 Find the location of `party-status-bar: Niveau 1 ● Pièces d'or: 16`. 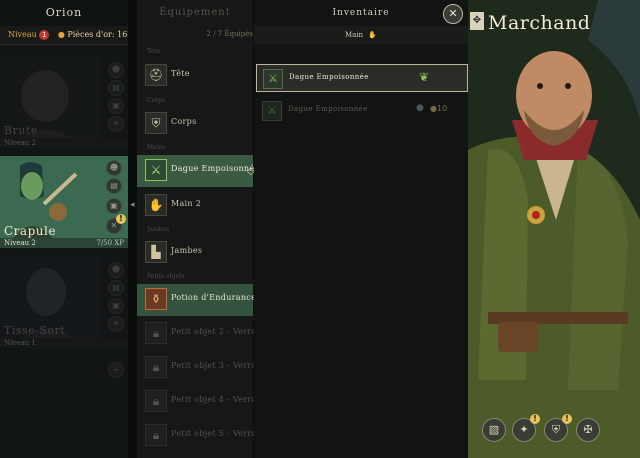

party-status-bar: Niveau 1 ● Pièces d'or: 16 is located at coordinates (64, 35).